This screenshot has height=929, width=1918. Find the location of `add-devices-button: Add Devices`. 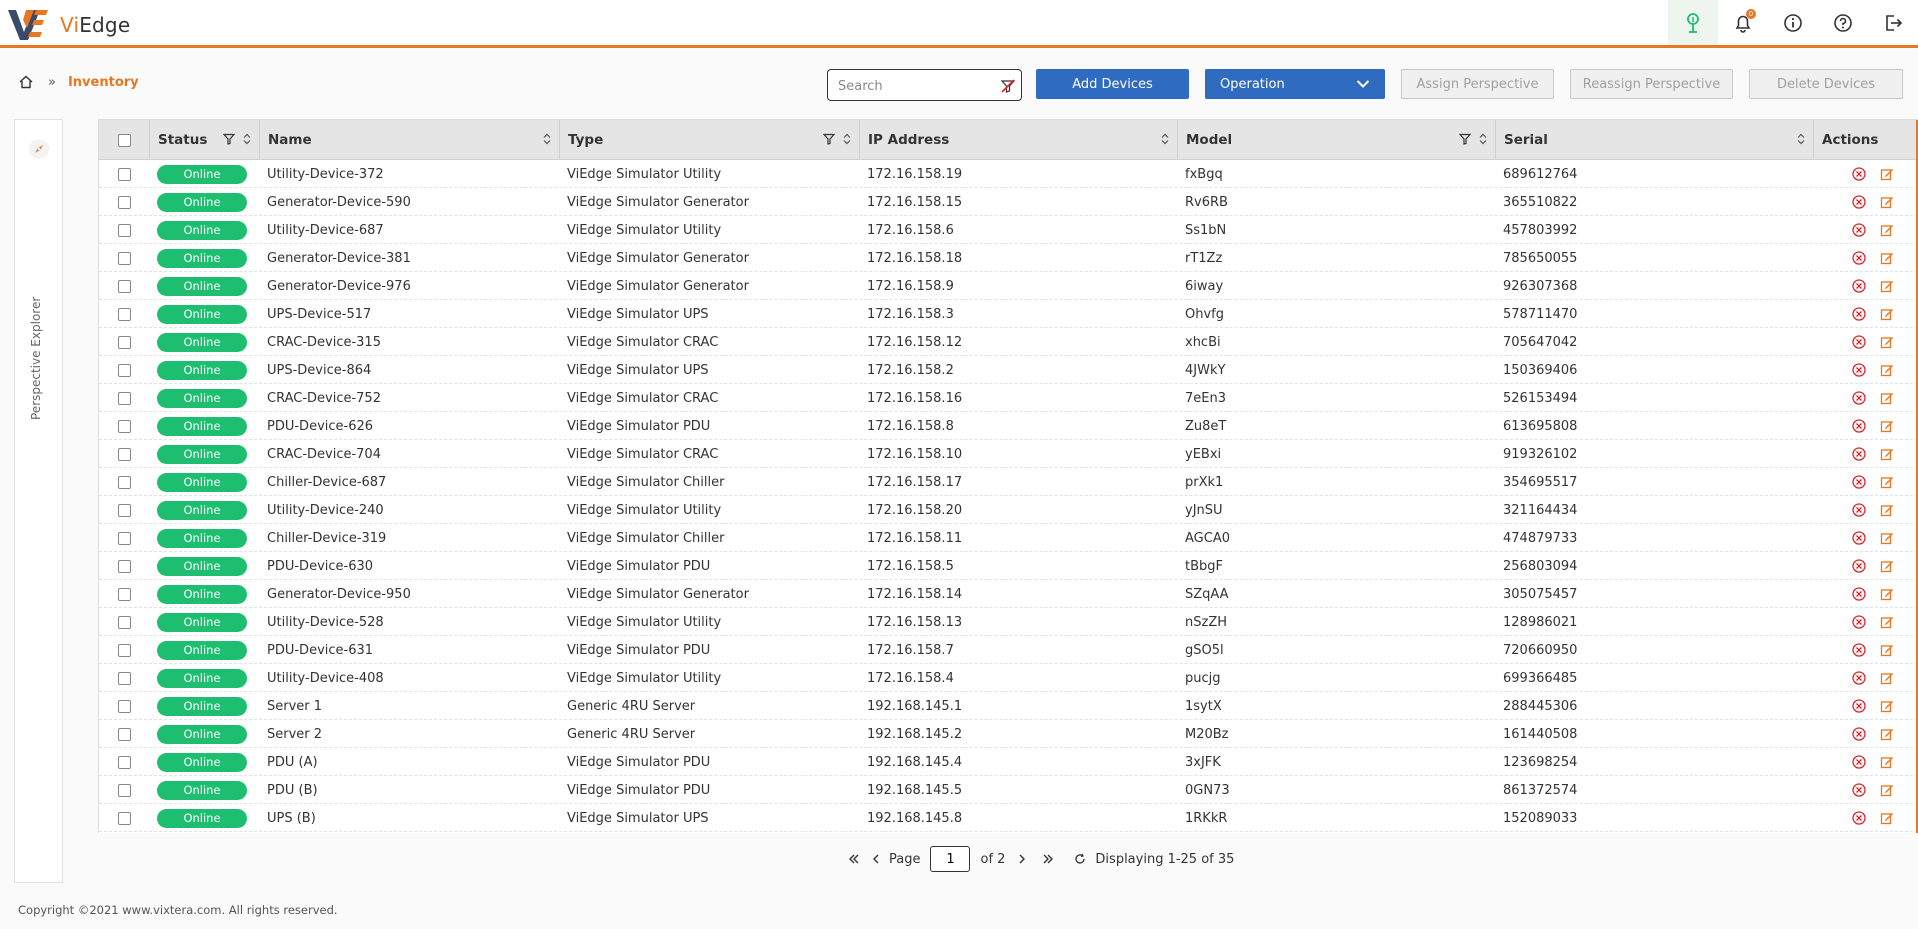

add-devices-button: Add Devices is located at coordinates (1112, 84).